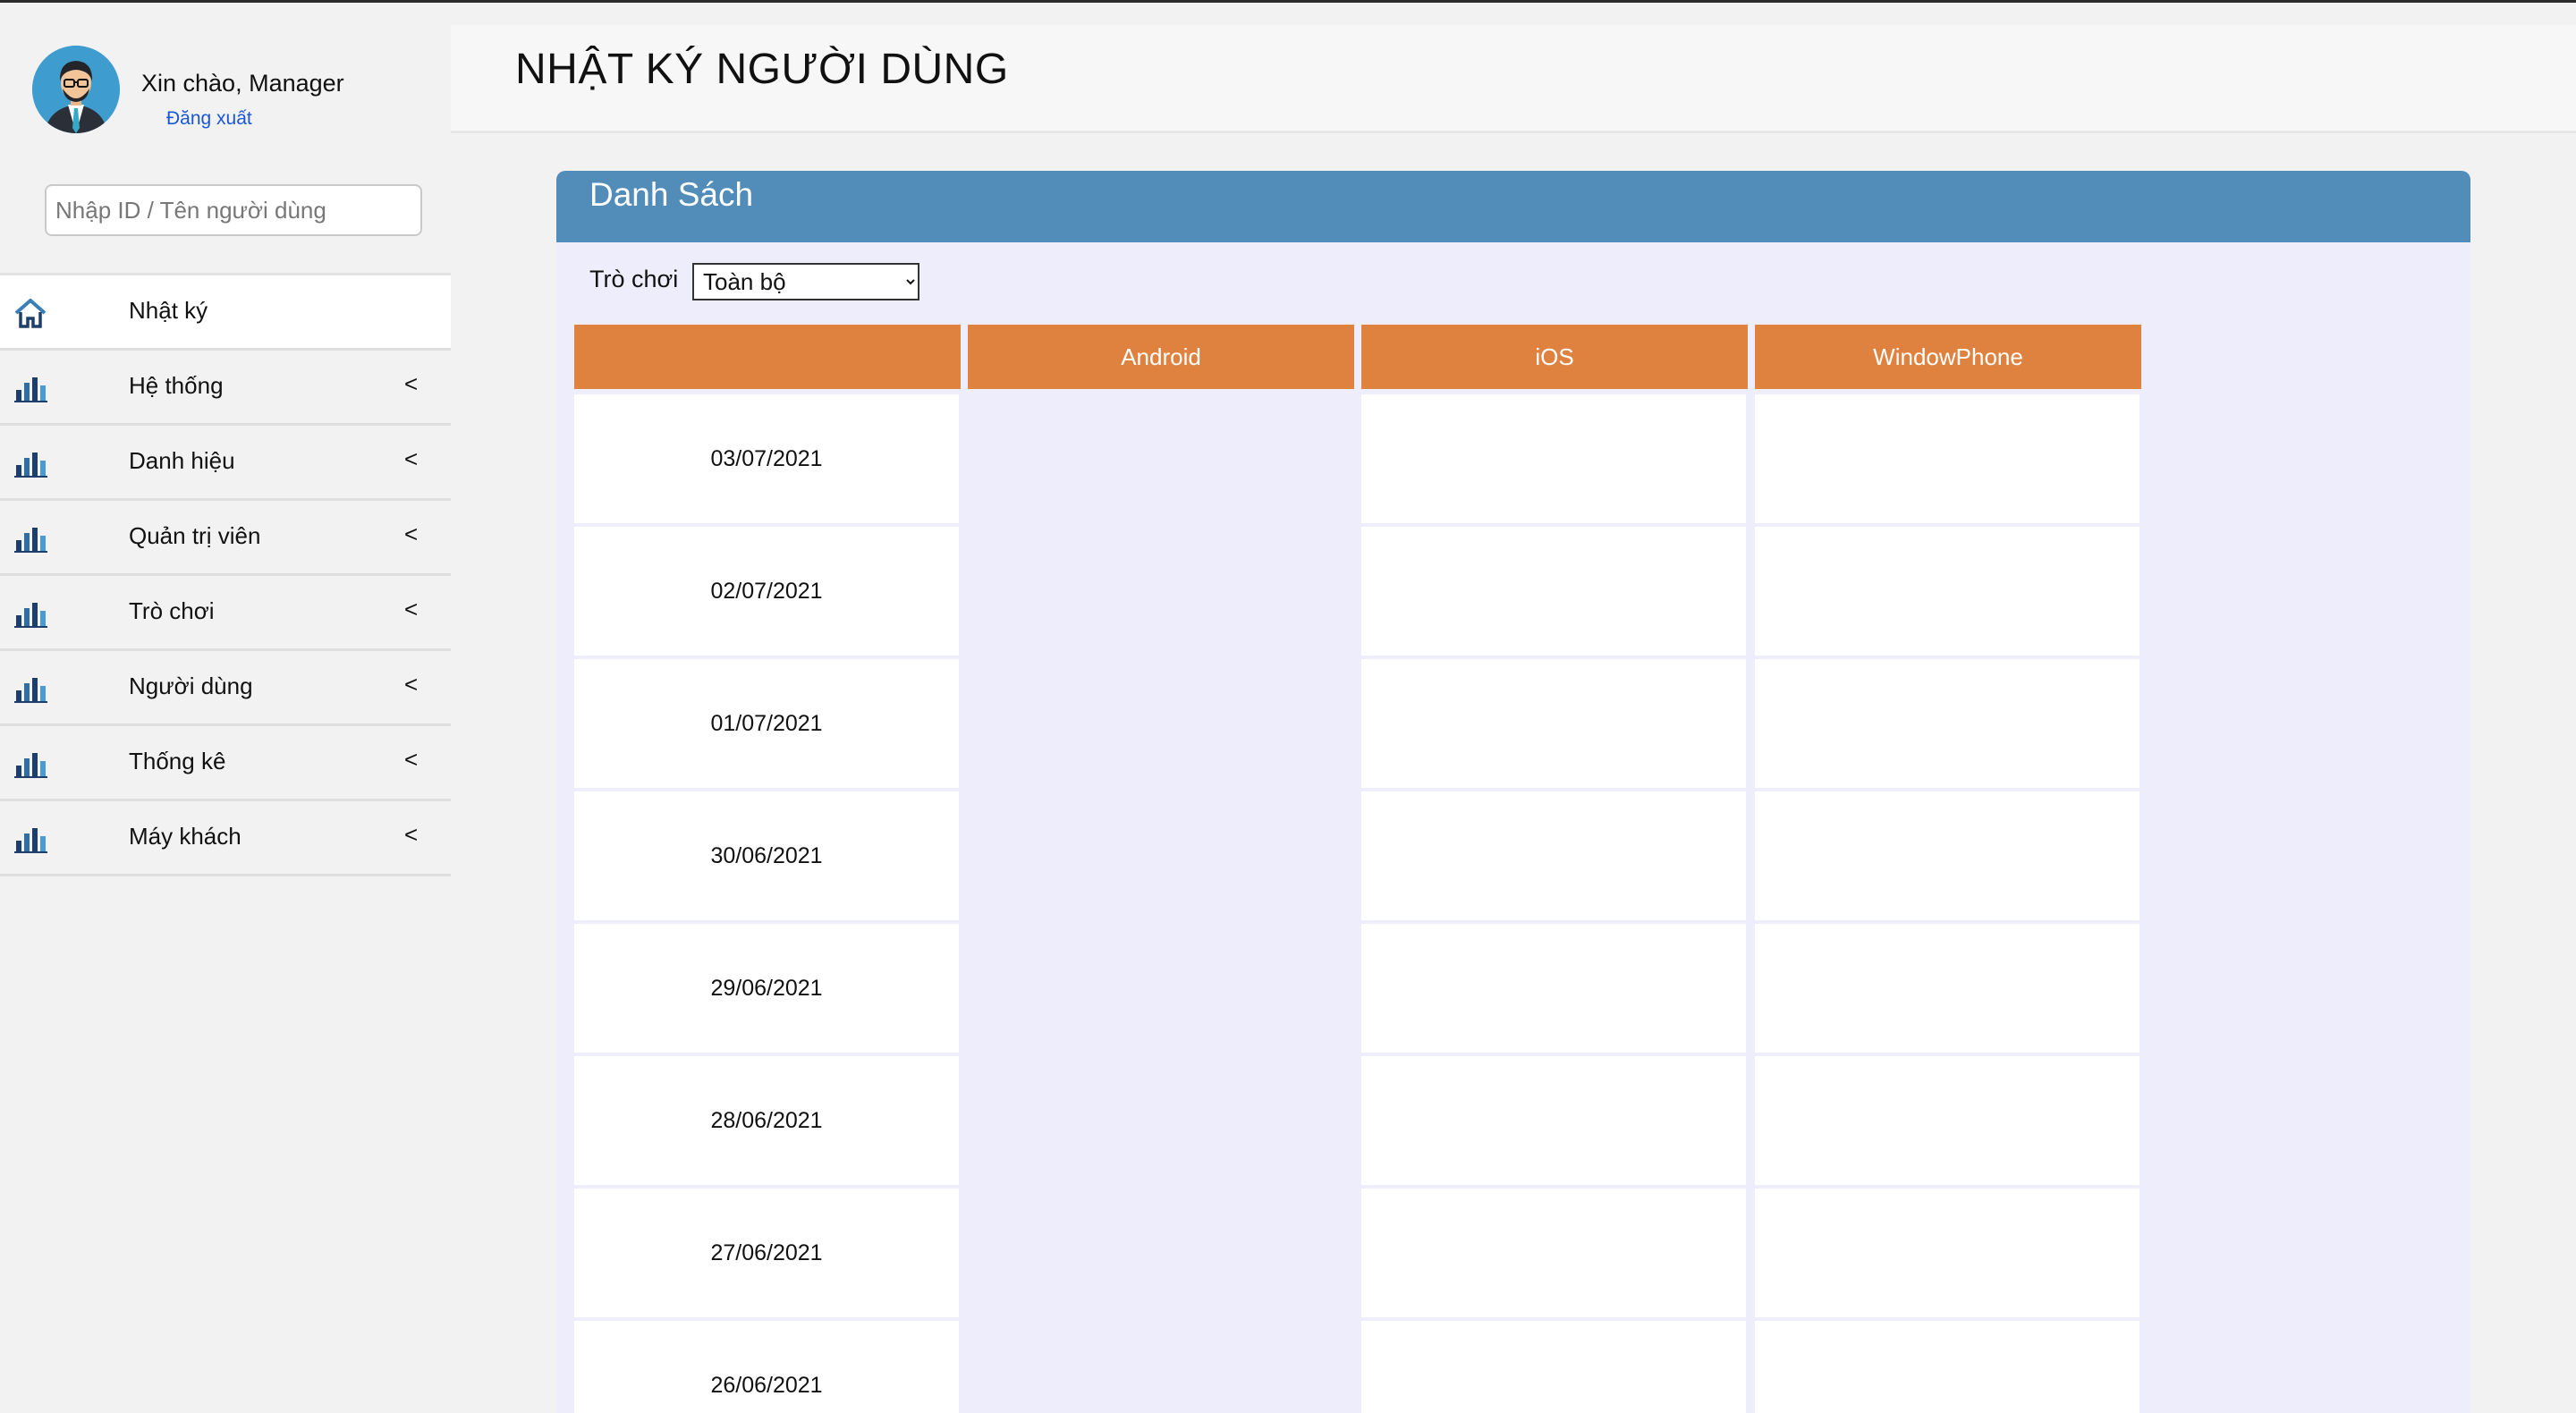 This screenshot has height=1413, width=2576. I want to click on table-row-date-cell: 30/06/2021, so click(766, 855).